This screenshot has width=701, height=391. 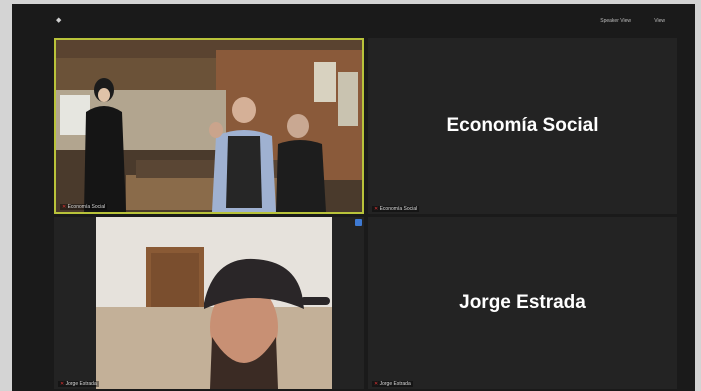 What do you see at coordinates (615, 21) in the screenshot?
I see `speaker-view-button: Speaker View` at bounding box center [615, 21].